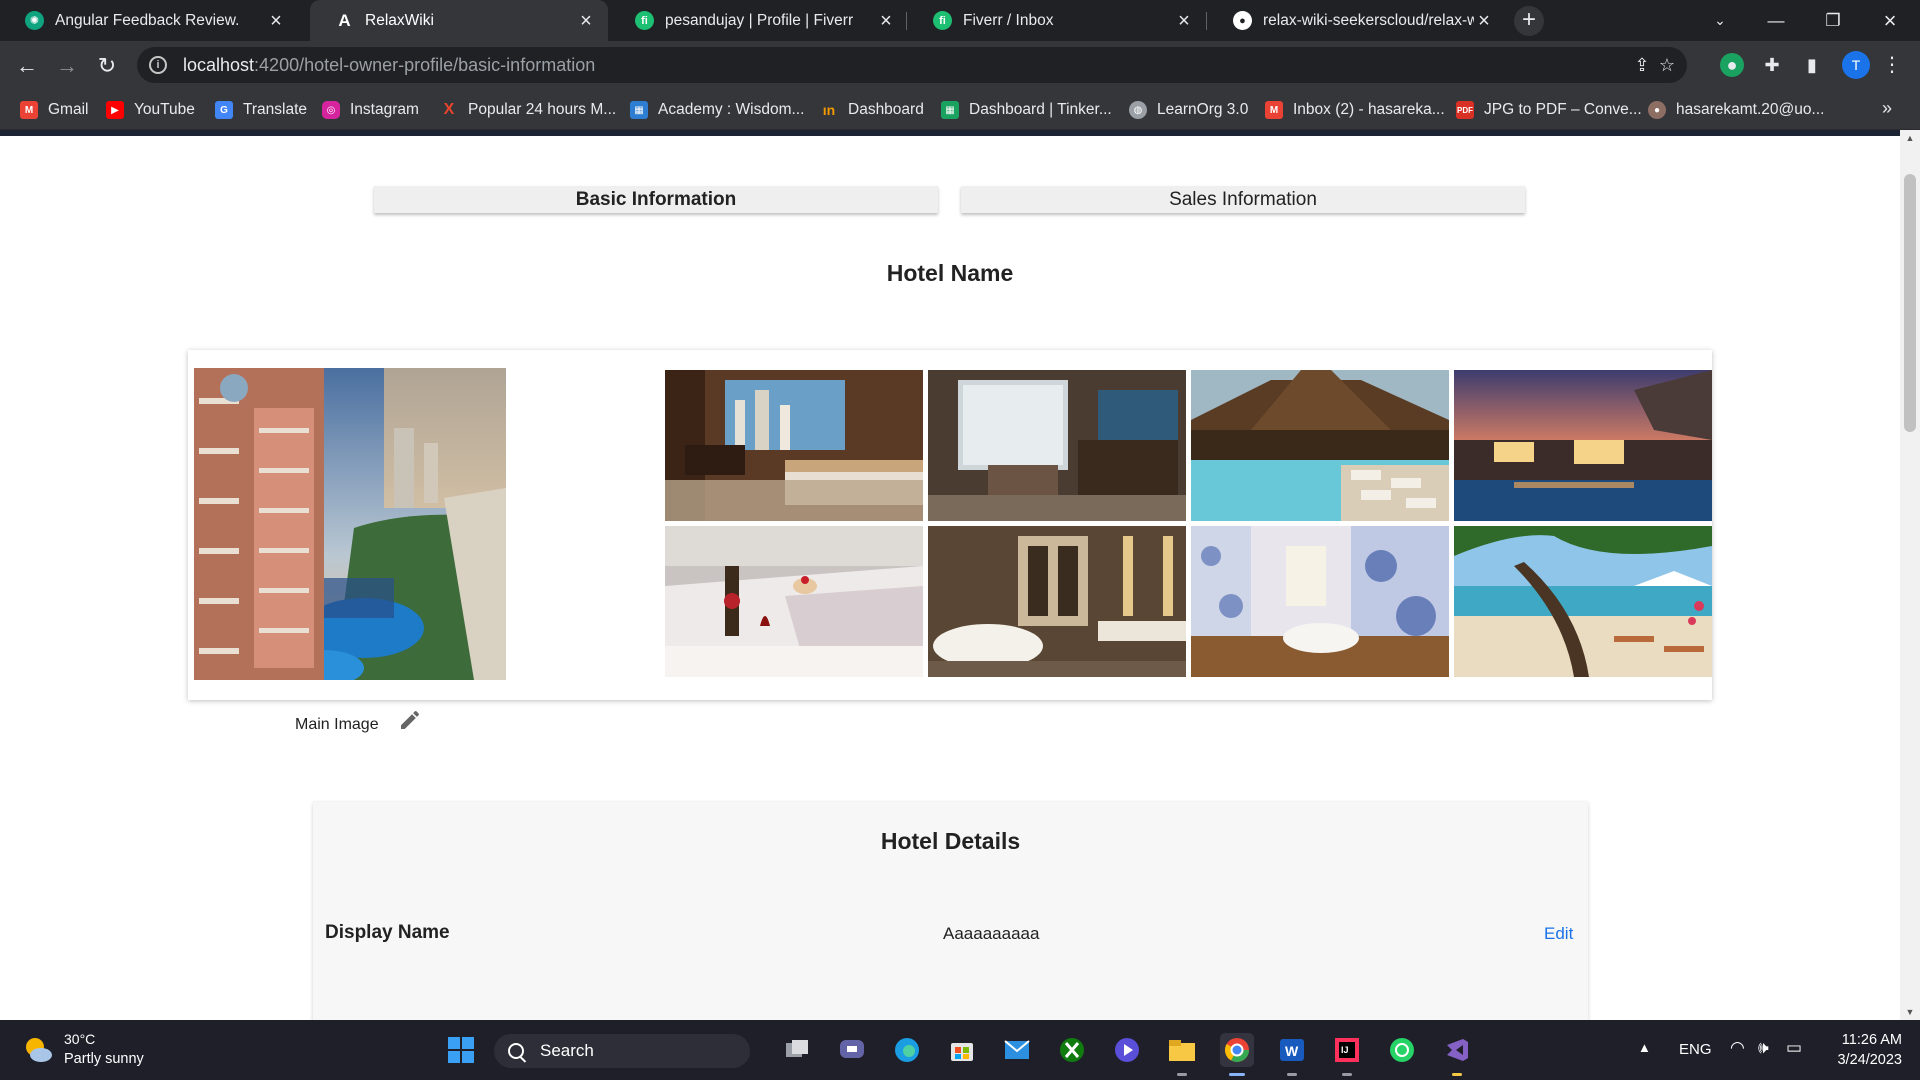  Describe the element at coordinates (1320, 445) in the screenshot. I see `gallery-image-resort-pool-deck` at that location.